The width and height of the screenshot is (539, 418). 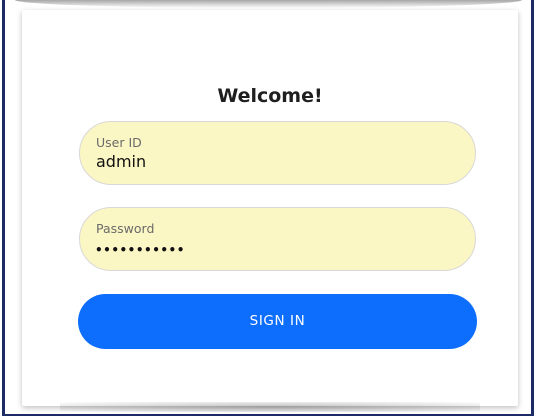 I want to click on password-field: Password •••••••••••, so click(x=277, y=239).